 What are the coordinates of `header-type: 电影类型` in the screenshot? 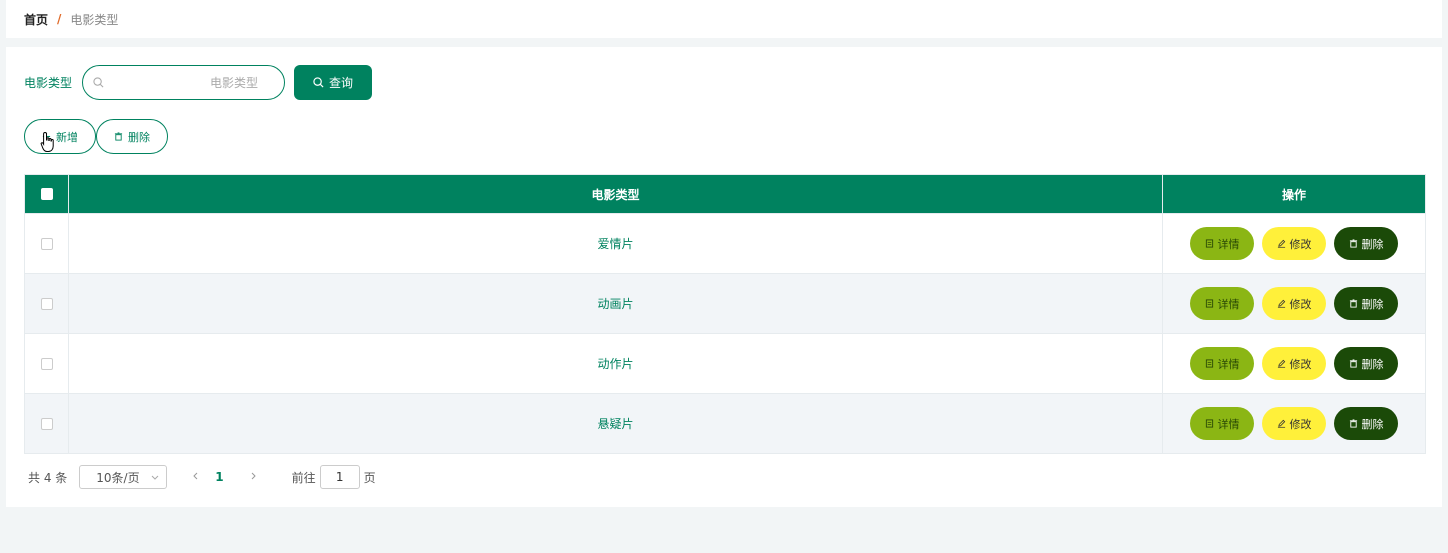 It's located at (616, 194).